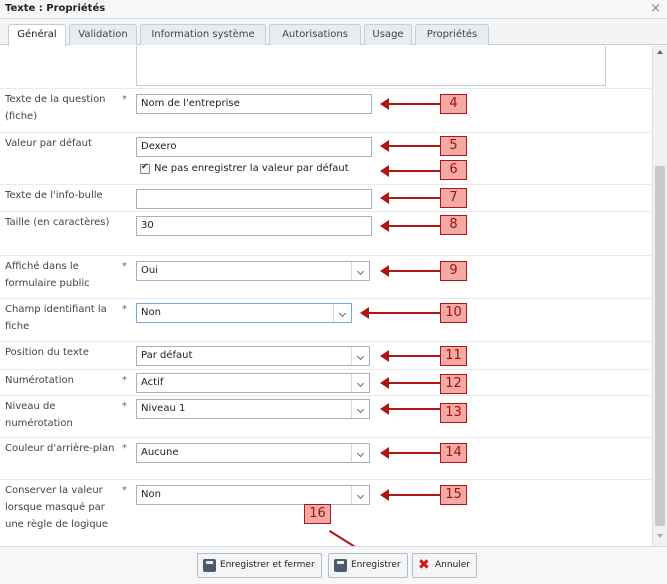 The width and height of the screenshot is (667, 584). What do you see at coordinates (453, 565) in the screenshot?
I see `cancel-label: Annuler` at bounding box center [453, 565].